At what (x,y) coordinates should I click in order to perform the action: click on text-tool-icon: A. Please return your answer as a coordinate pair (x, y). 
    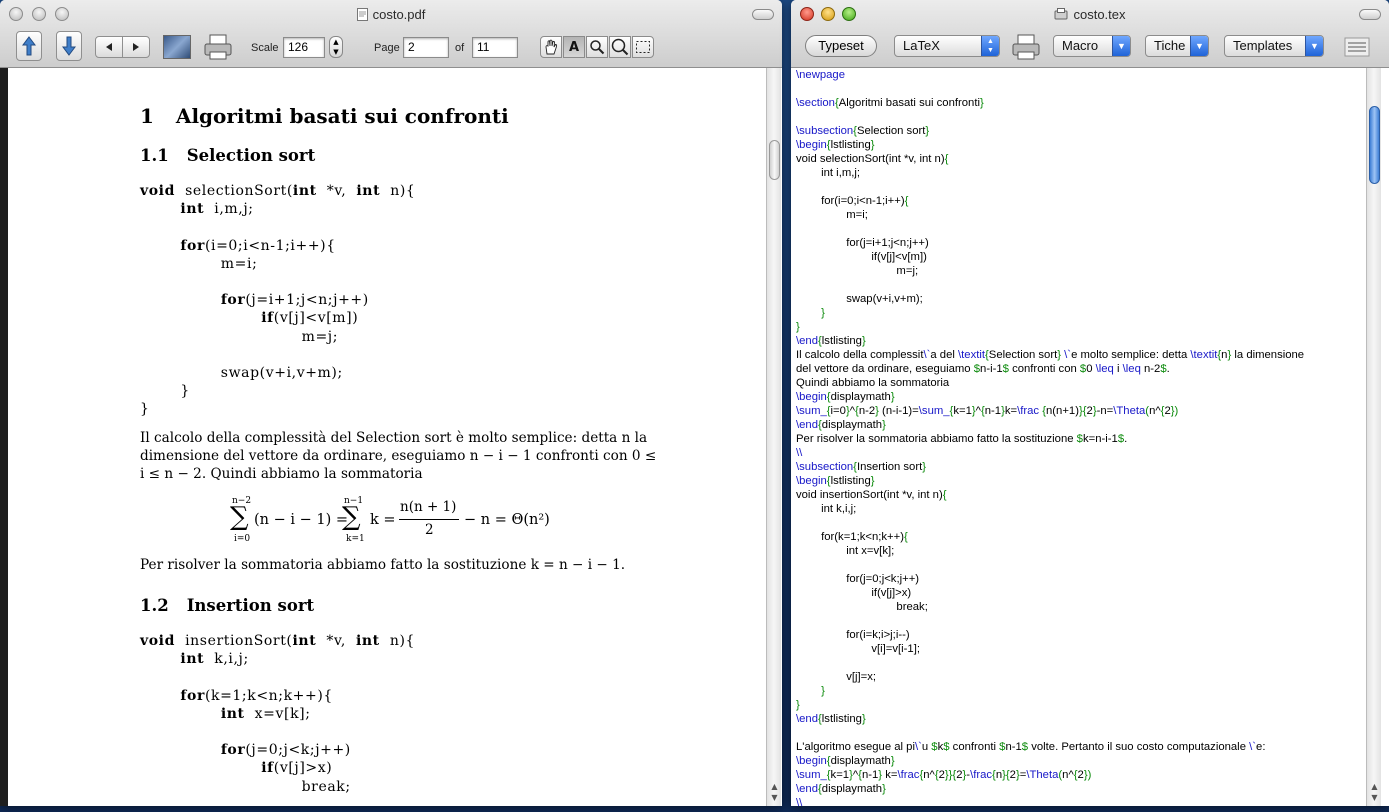
    Looking at the image, I should click on (574, 47).